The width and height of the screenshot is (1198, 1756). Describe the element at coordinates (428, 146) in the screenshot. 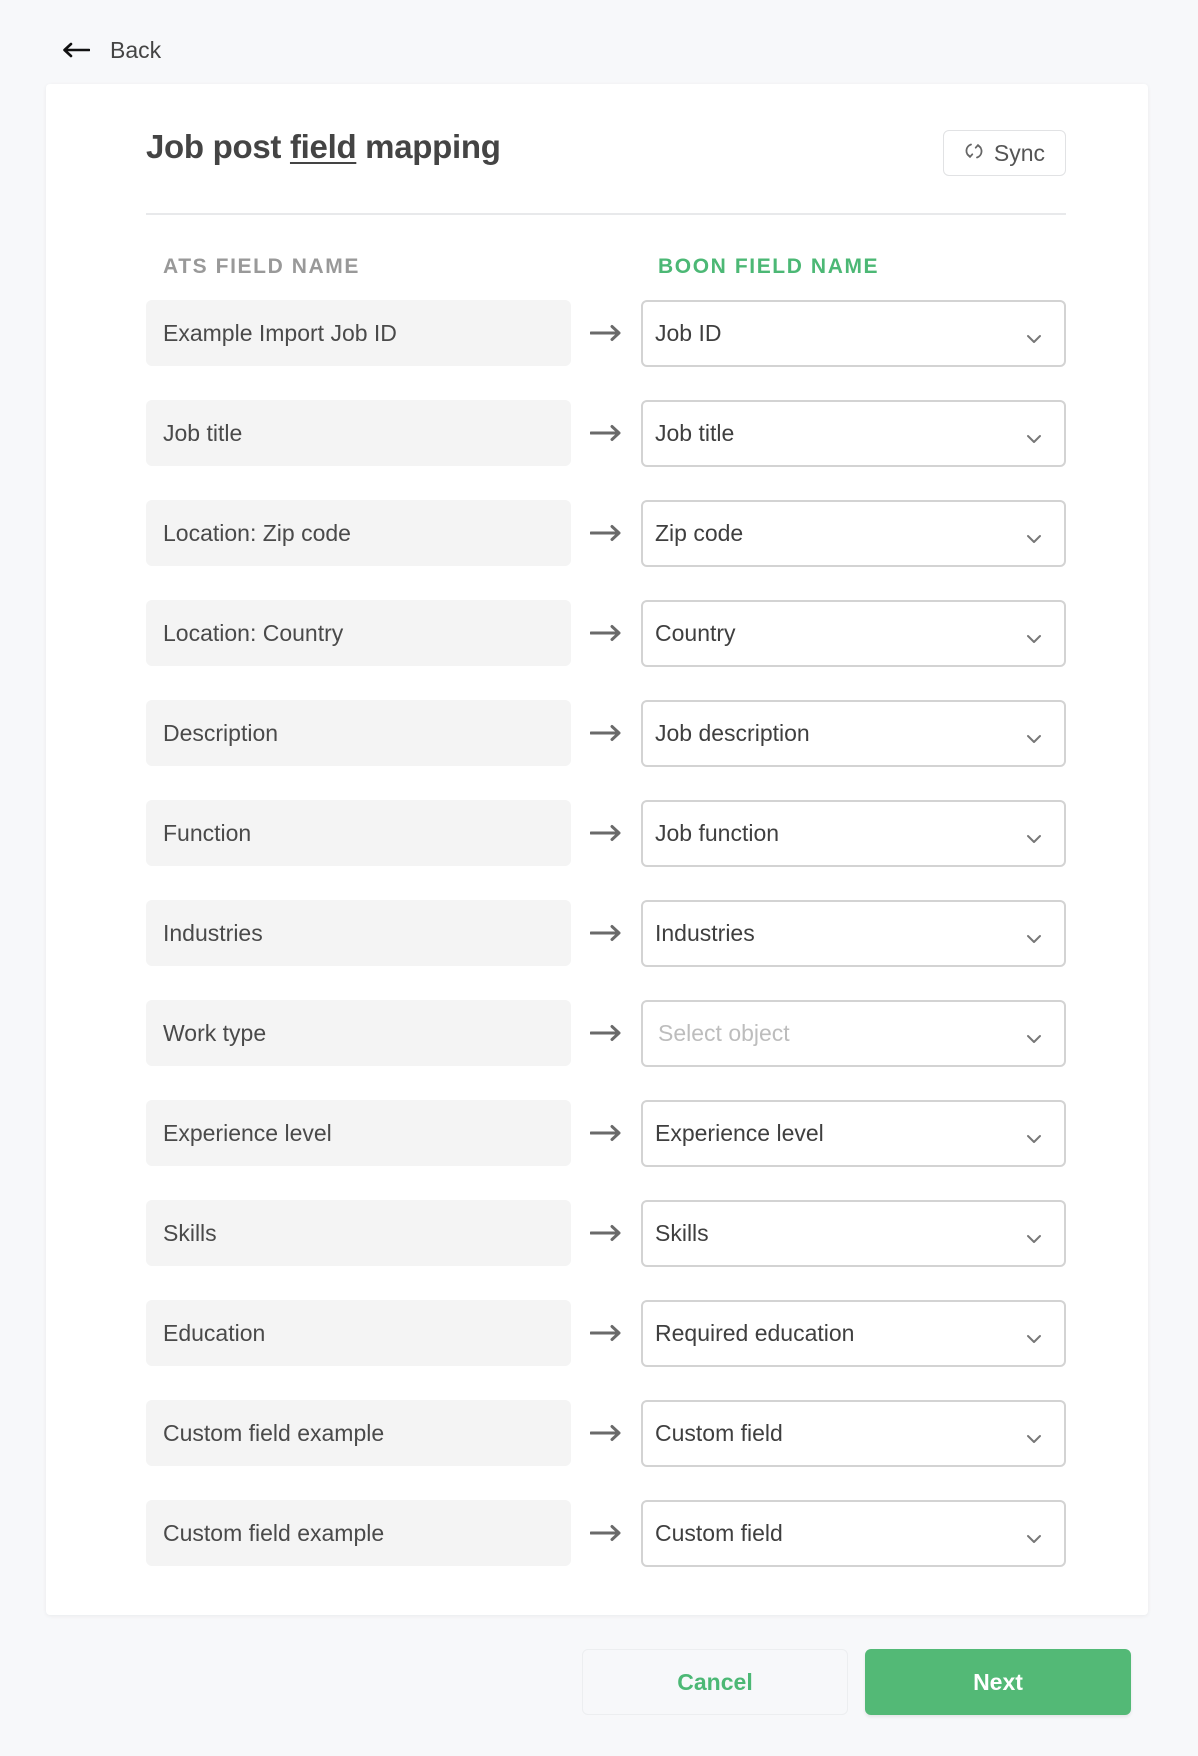

I see `title-suffix: mapping` at that location.